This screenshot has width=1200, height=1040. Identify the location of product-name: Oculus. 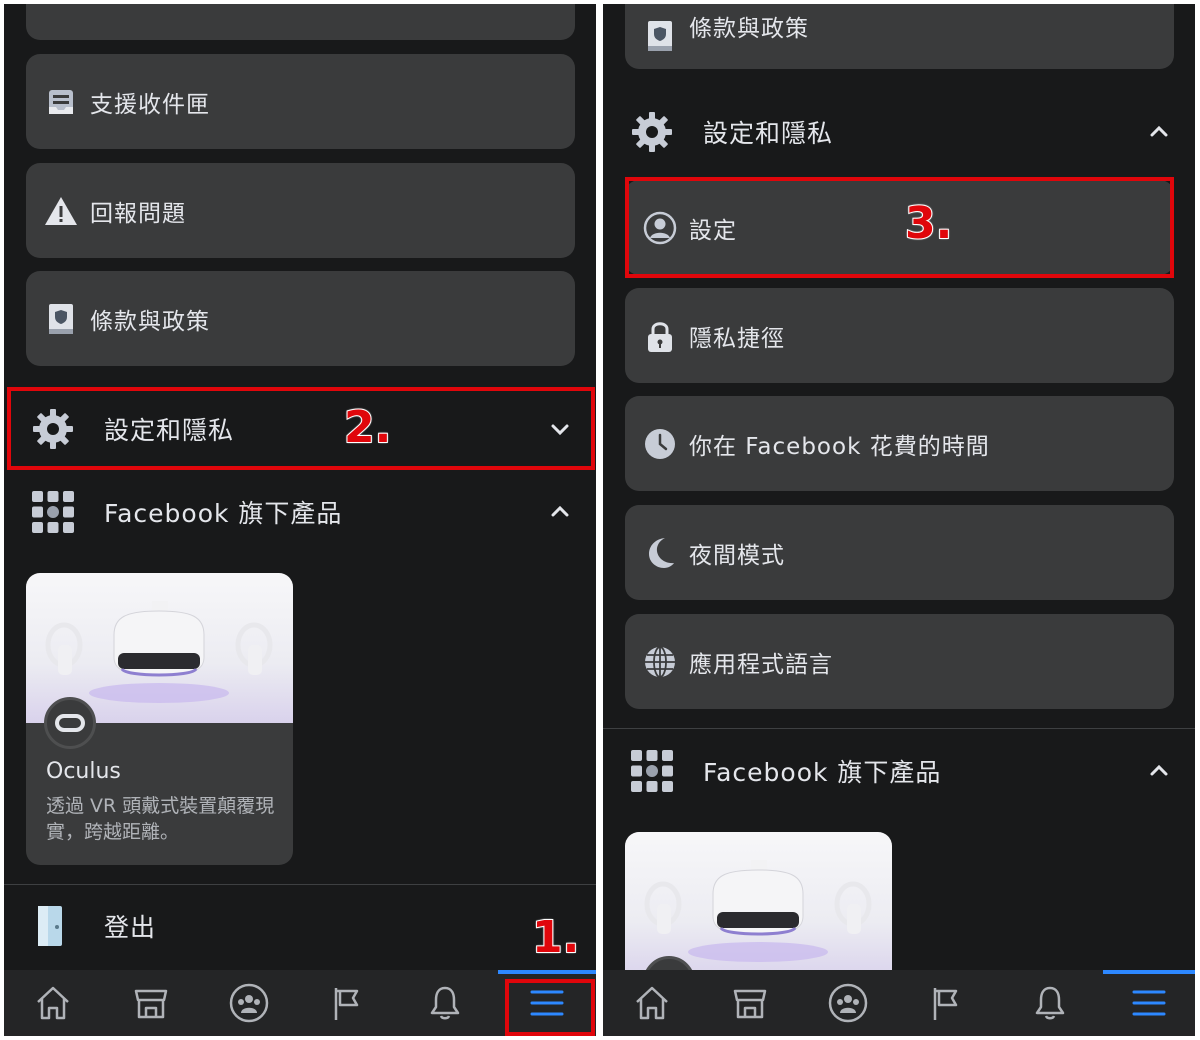
(83, 771).